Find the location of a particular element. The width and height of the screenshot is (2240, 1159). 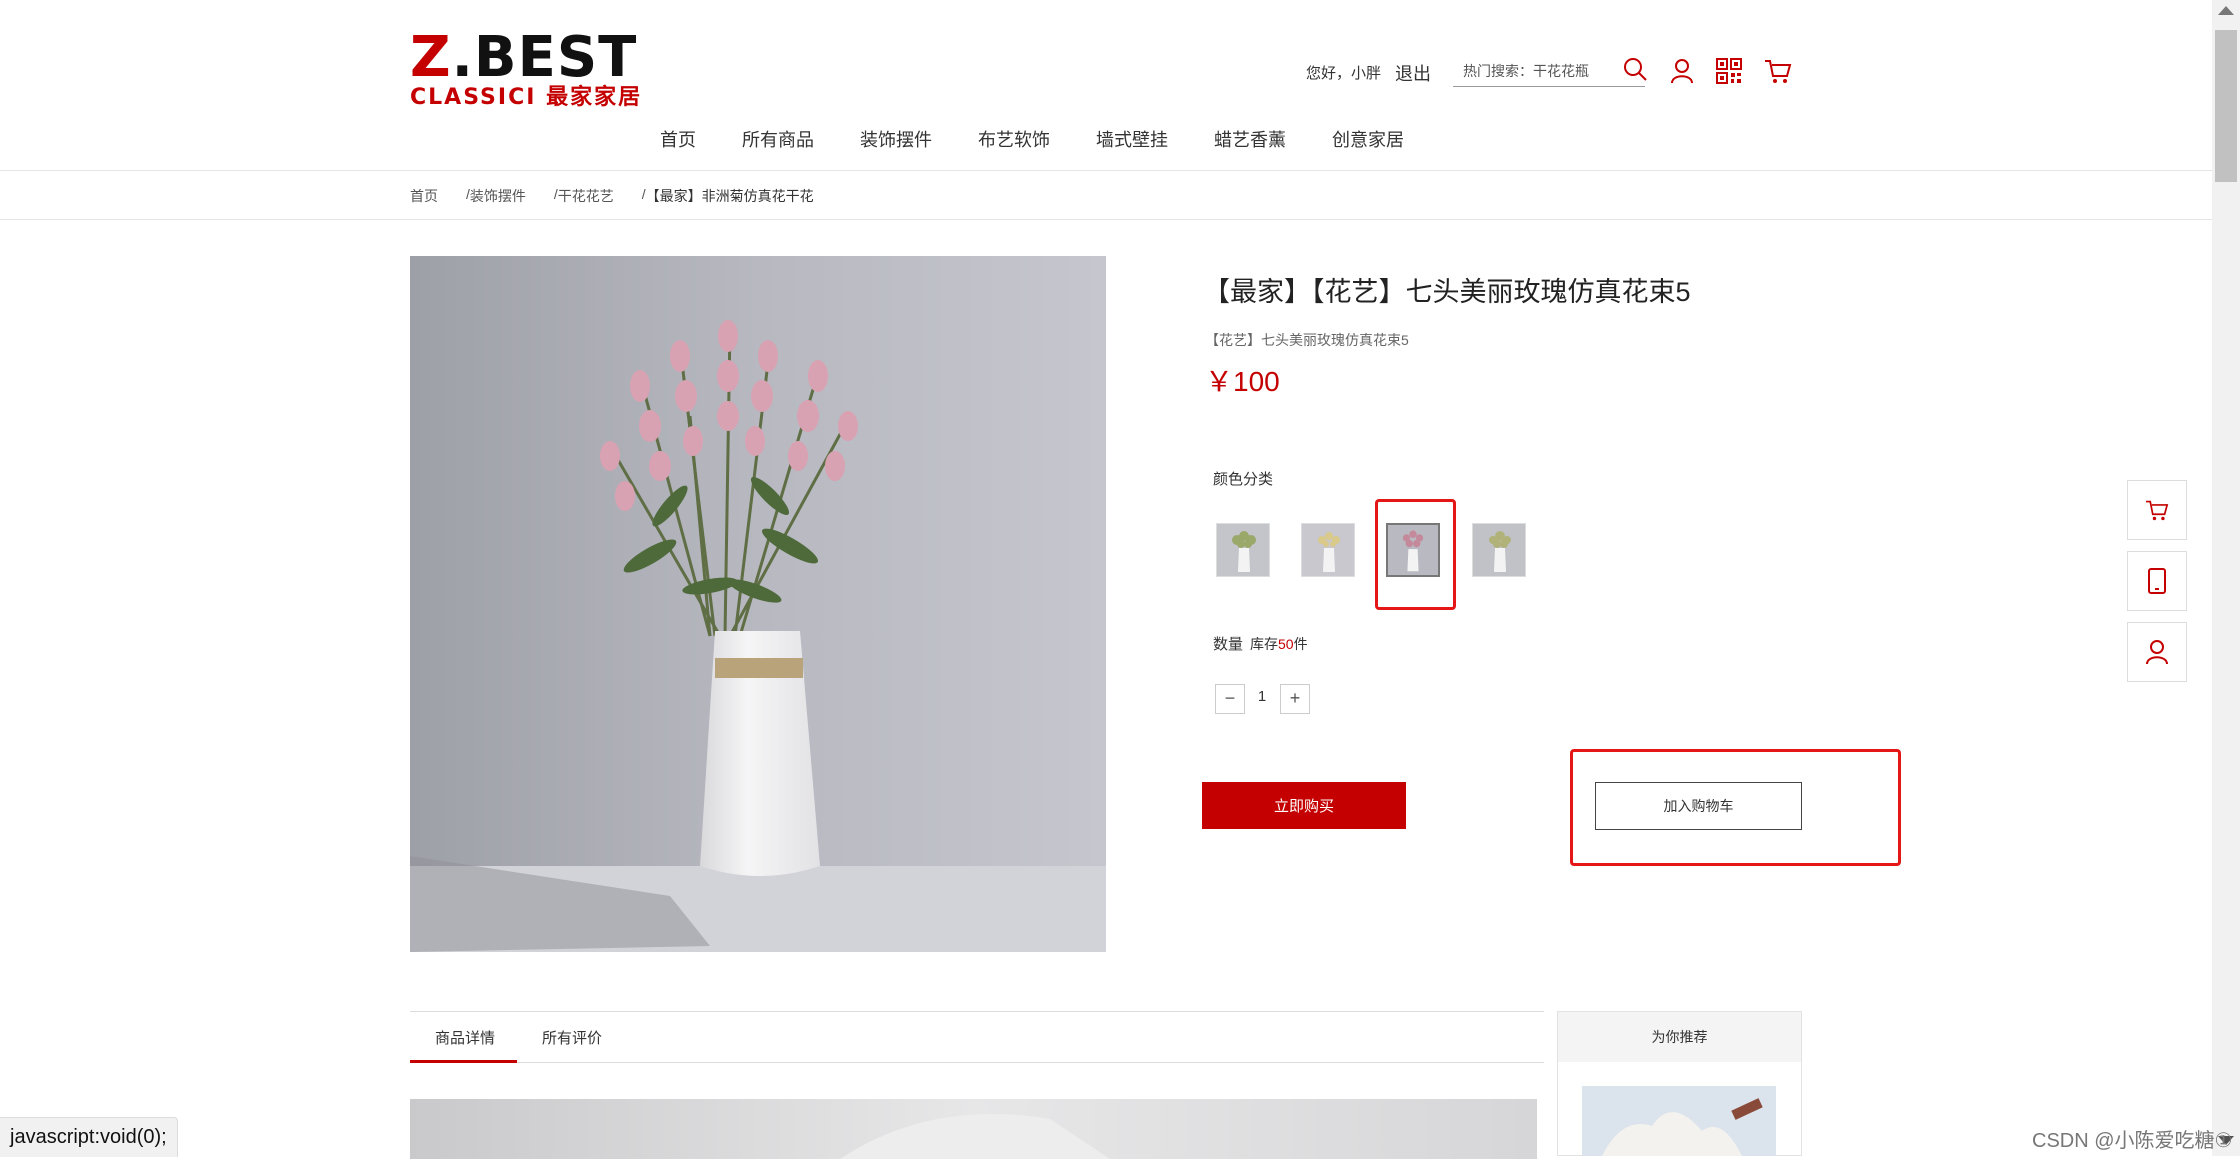

quantity-decrease-button: − is located at coordinates (1230, 699).